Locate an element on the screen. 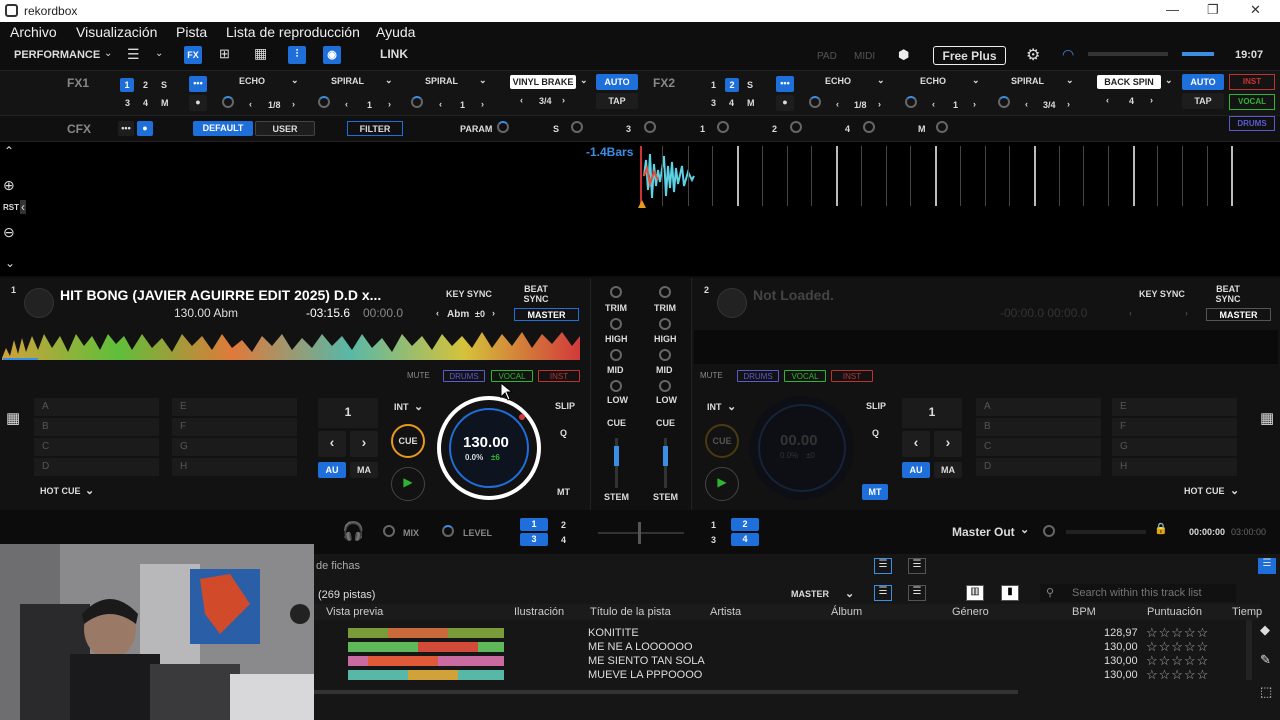 Image resolution: width=1280 pixels, height=720 pixels. fx1-slot-s: S is located at coordinates (164, 85).